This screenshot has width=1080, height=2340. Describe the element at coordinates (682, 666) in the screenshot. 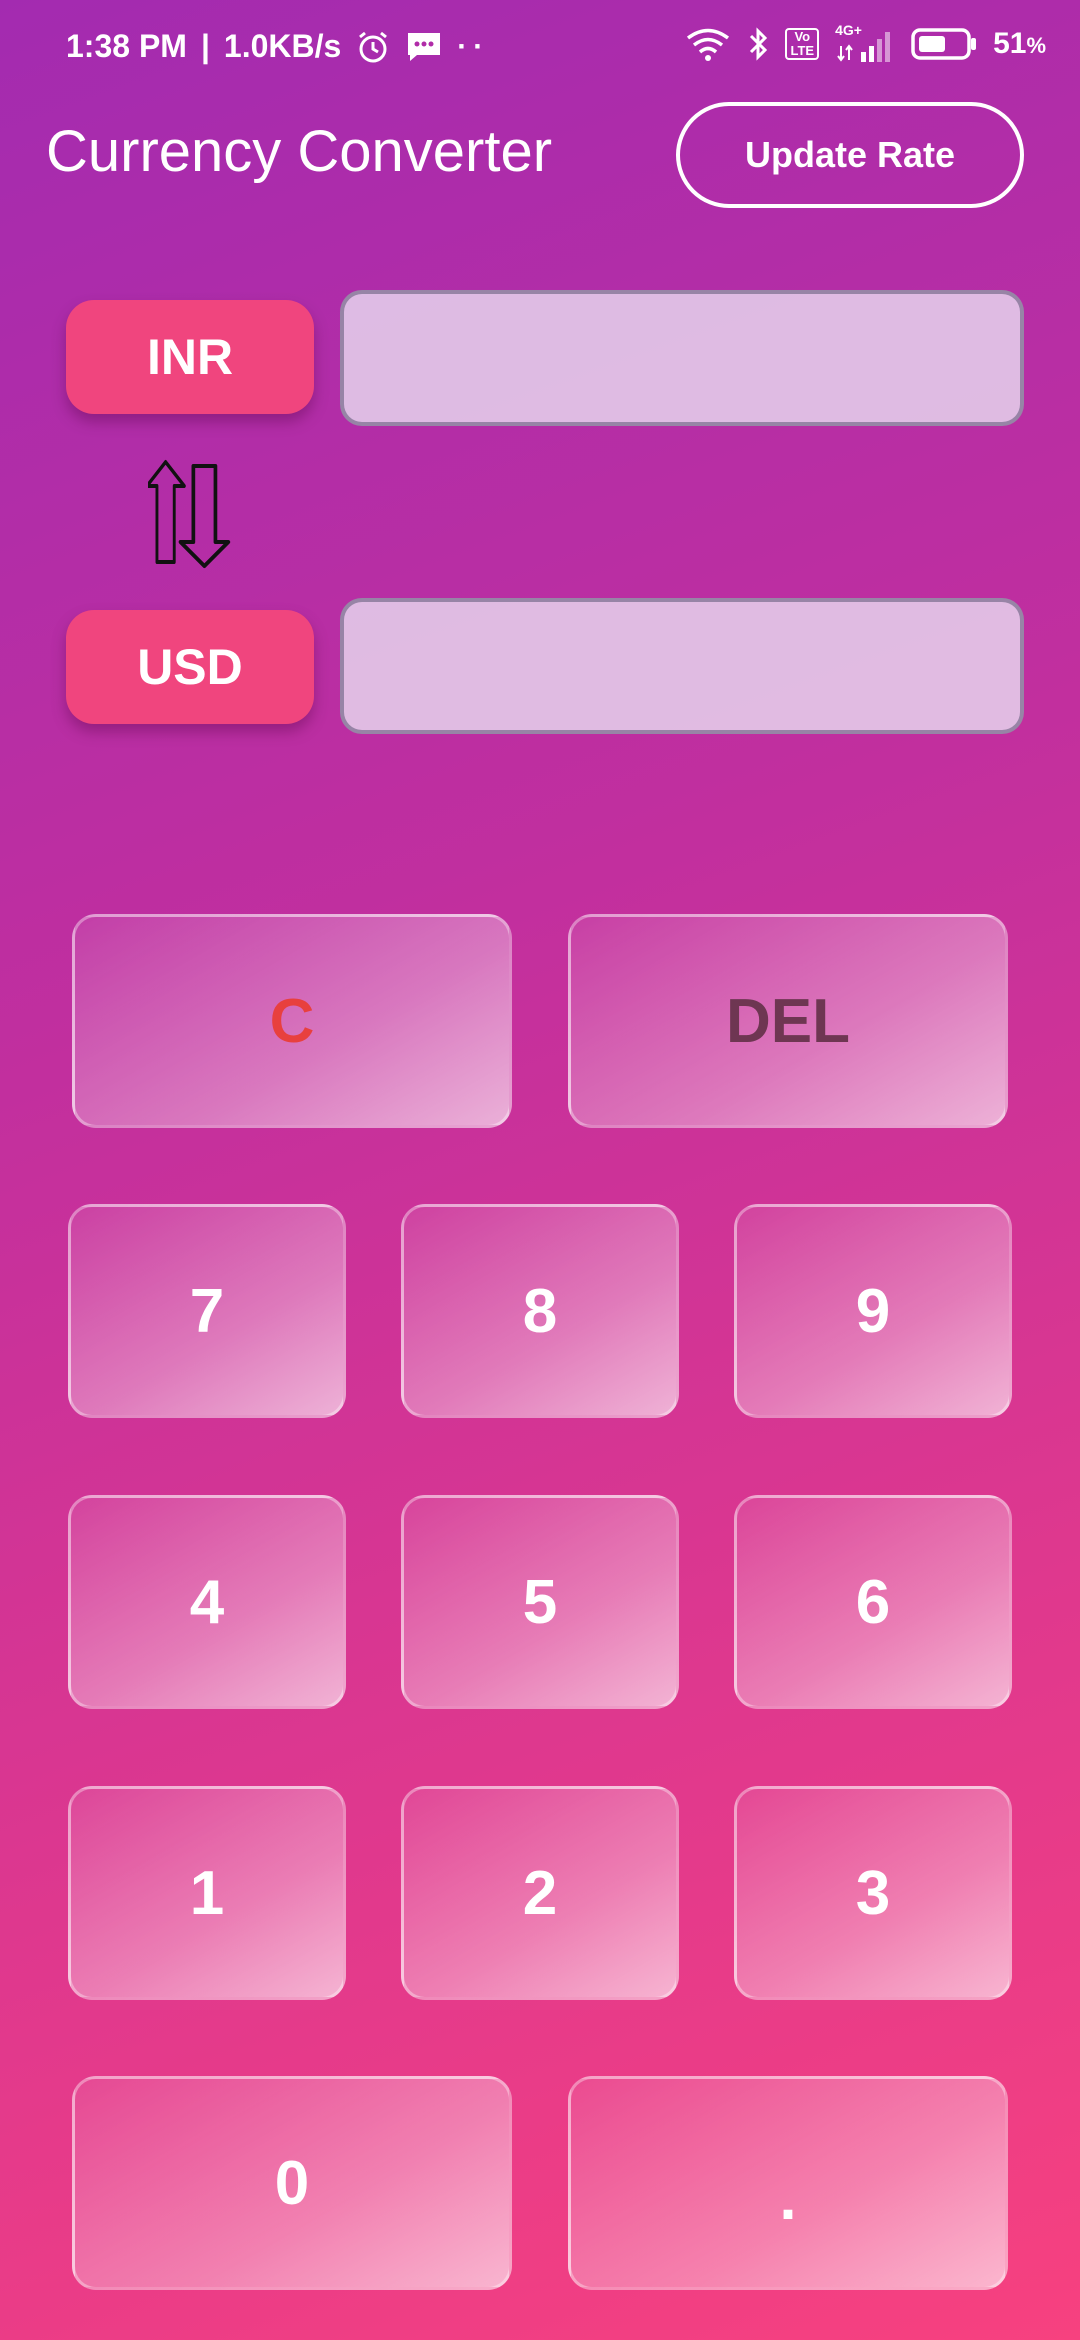

I see `to-amount-field` at that location.